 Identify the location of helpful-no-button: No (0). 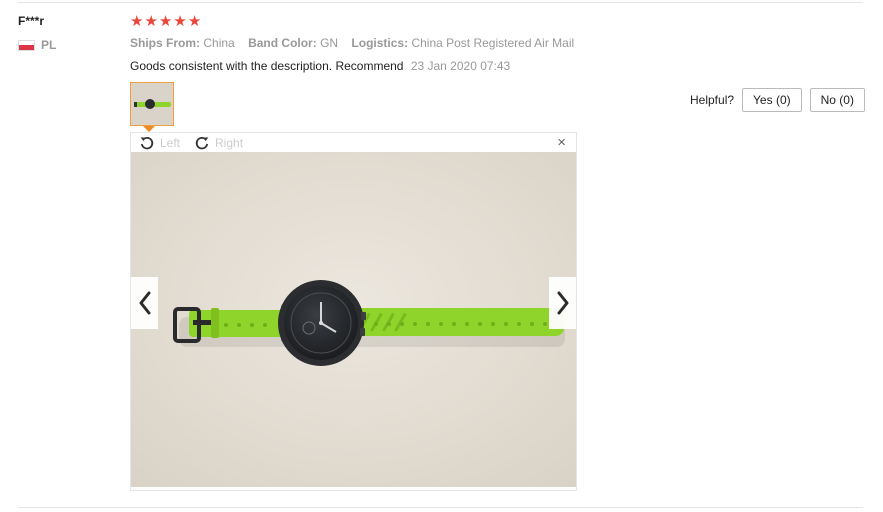
(837, 100).